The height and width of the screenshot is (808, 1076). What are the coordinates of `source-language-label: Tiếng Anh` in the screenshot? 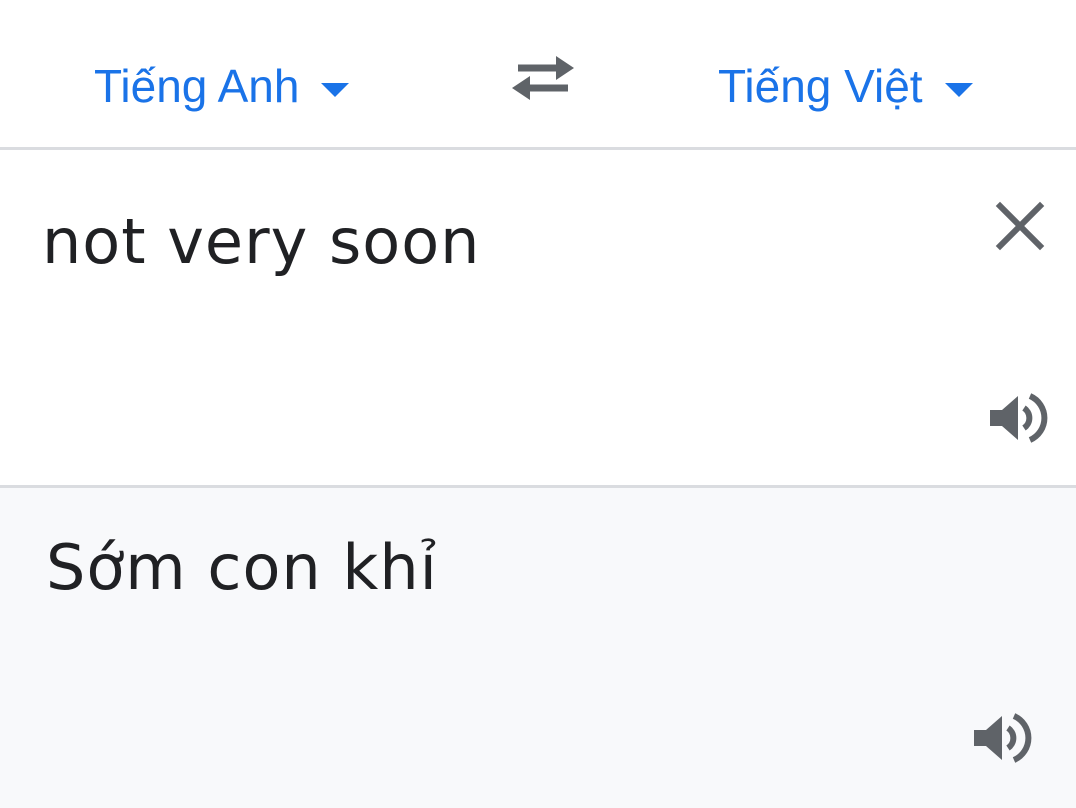 It's located at (197, 86).